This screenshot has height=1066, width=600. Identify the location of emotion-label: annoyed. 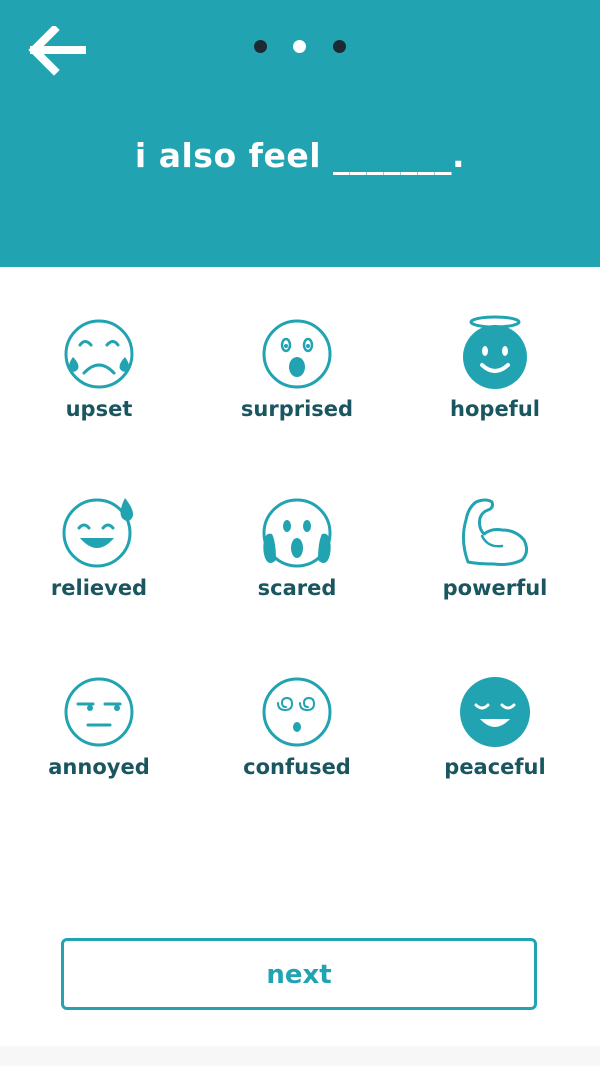
(99, 767).